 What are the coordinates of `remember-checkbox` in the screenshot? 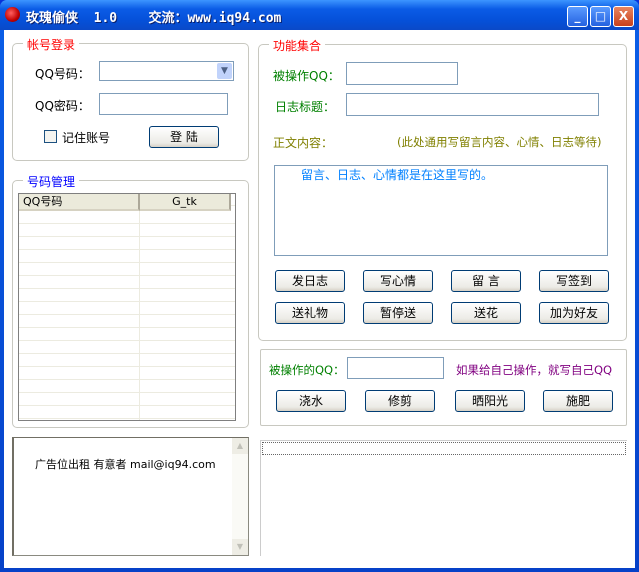 It's located at (50, 136).